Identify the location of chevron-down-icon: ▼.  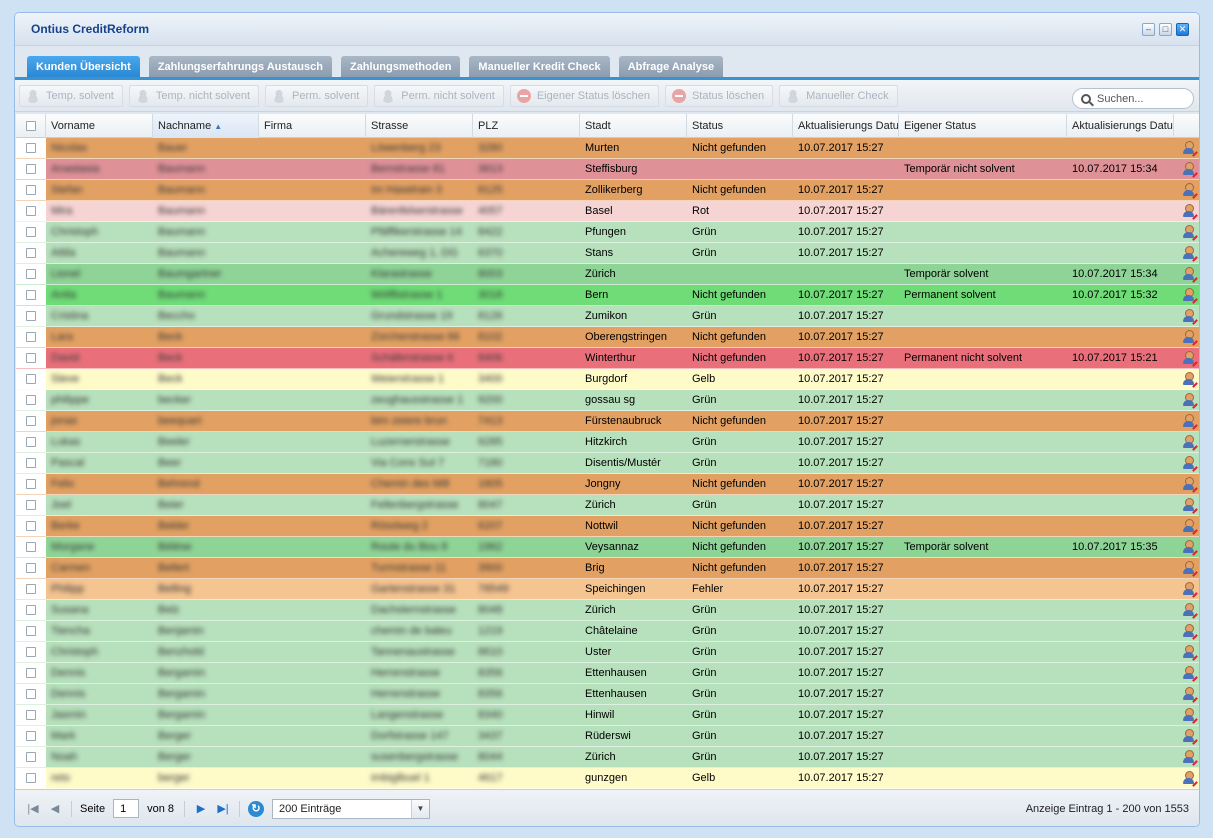
(420, 808).